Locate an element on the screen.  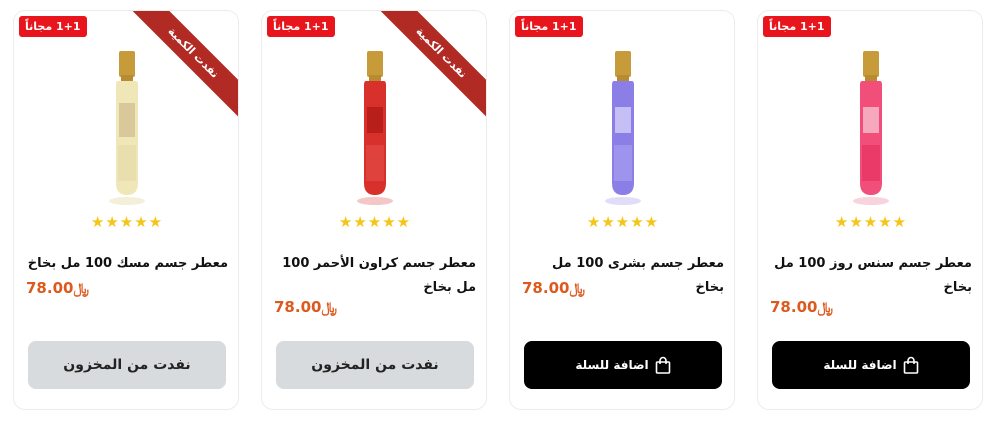
product-title: معطر جسم كراون الأحمر 100 مل بخاخ is located at coordinates (375, 276).